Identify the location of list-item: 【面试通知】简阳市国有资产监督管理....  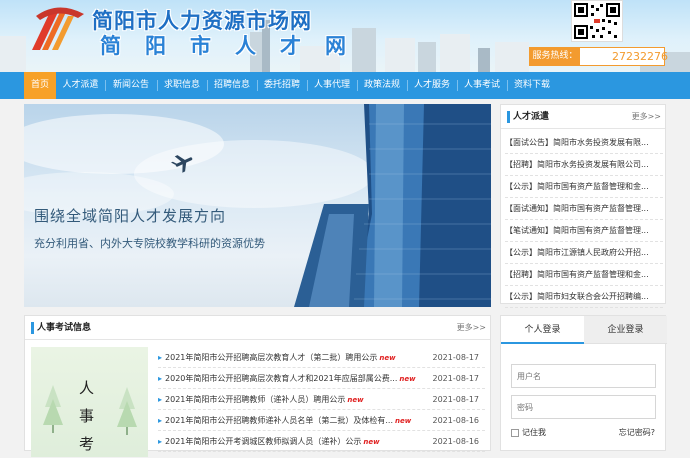
(584, 209).